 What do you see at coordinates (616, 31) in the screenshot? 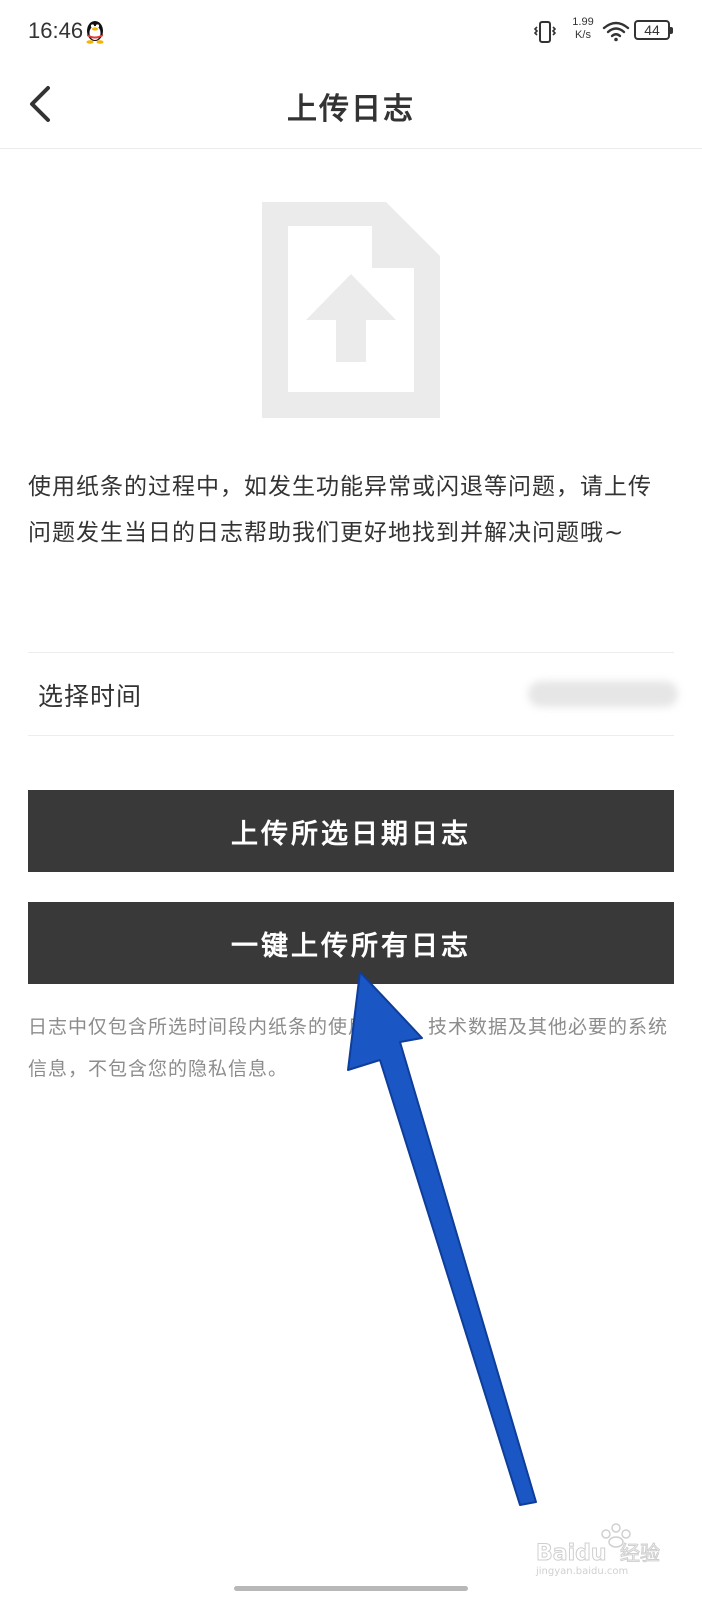
I see `wifi-icon` at bounding box center [616, 31].